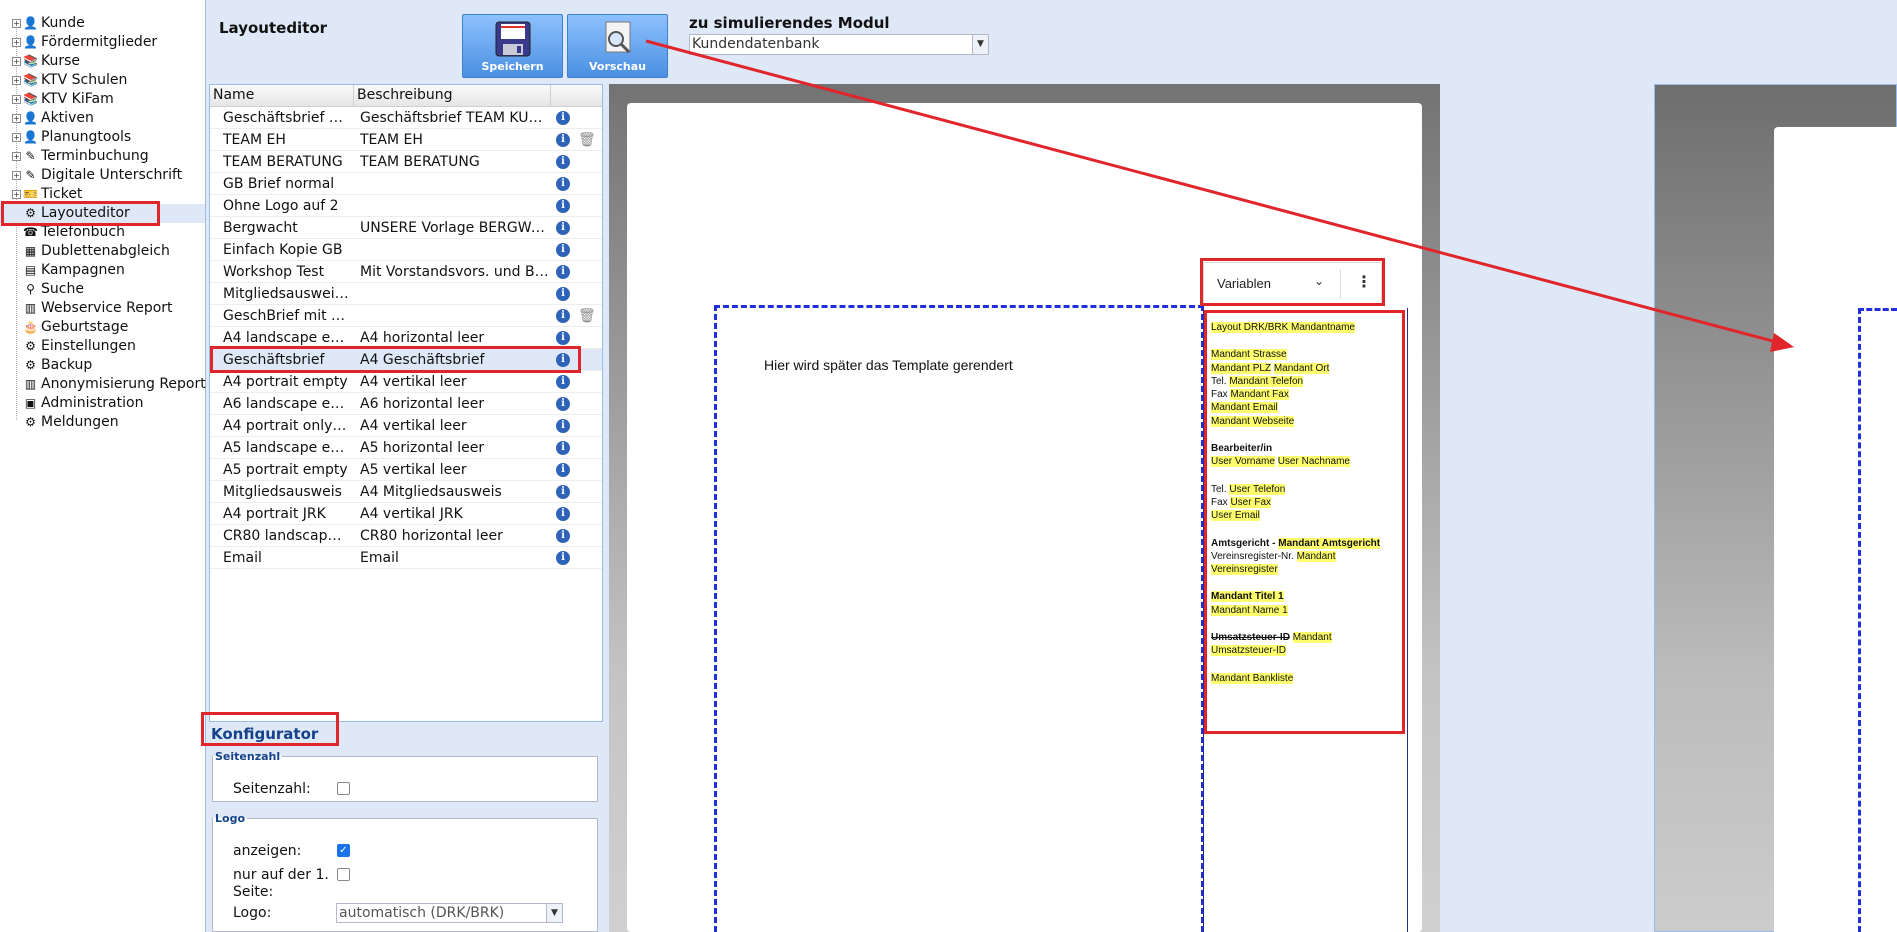 Image resolution: width=1897 pixels, height=932 pixels. What do you see at coordinates (406, 734) in the screenshot?
I see `configurator-title: Konfigurator` at bounding box center [406, 734].